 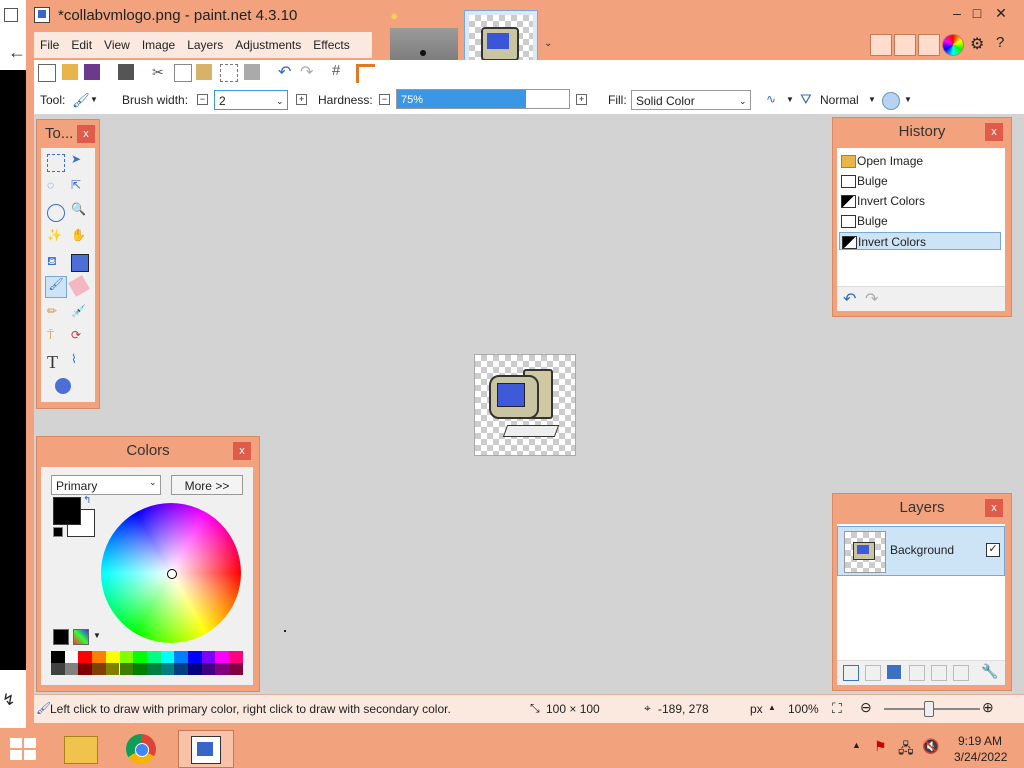 I want to click on recolor-icon: ⟳, so click(x=79, y=336).